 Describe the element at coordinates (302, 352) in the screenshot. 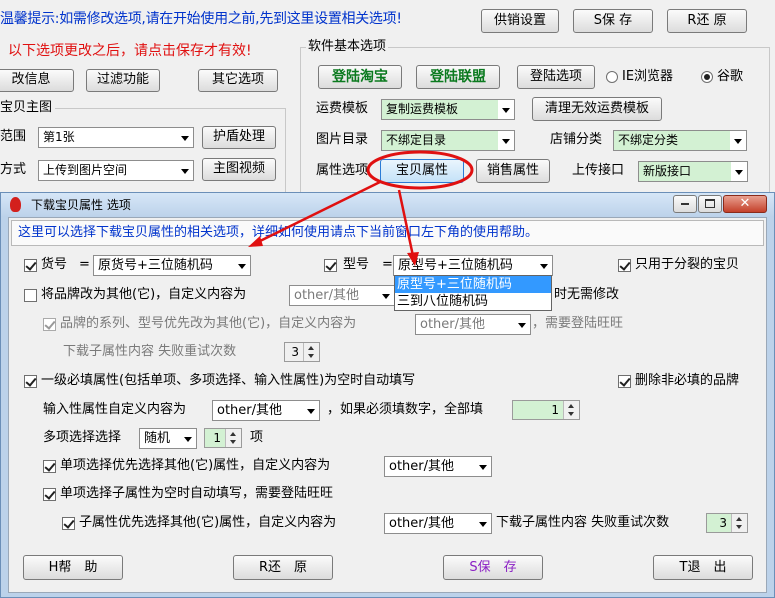

I see `retry-sub-spinner: 3` at that location.